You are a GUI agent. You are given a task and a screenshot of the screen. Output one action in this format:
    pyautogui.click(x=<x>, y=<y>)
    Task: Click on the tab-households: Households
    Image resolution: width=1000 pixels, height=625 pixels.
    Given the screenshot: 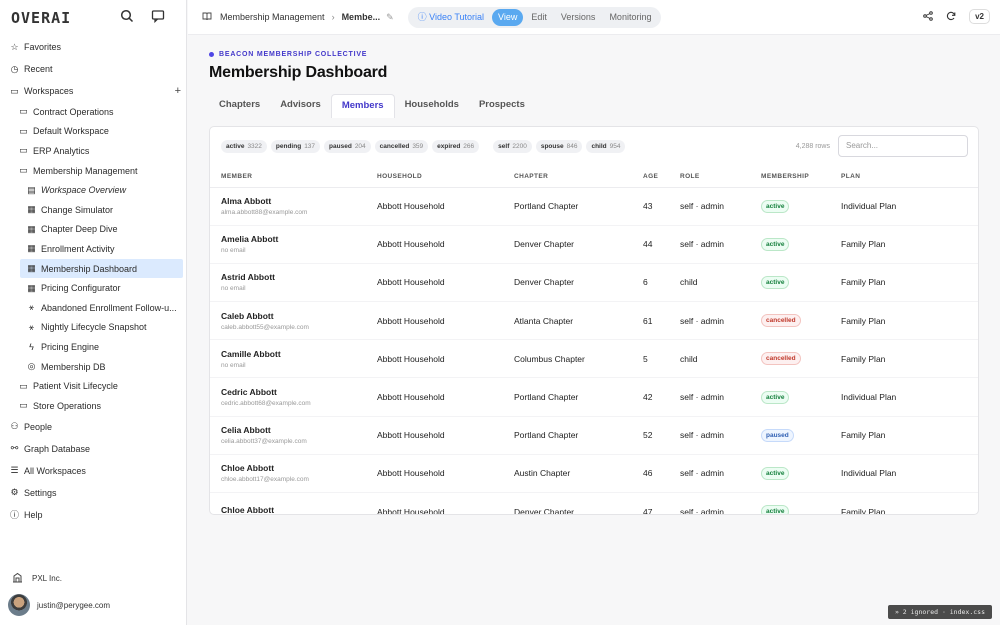 What is the action you would take?
    pyautogui.click(x=432, y=106)
    